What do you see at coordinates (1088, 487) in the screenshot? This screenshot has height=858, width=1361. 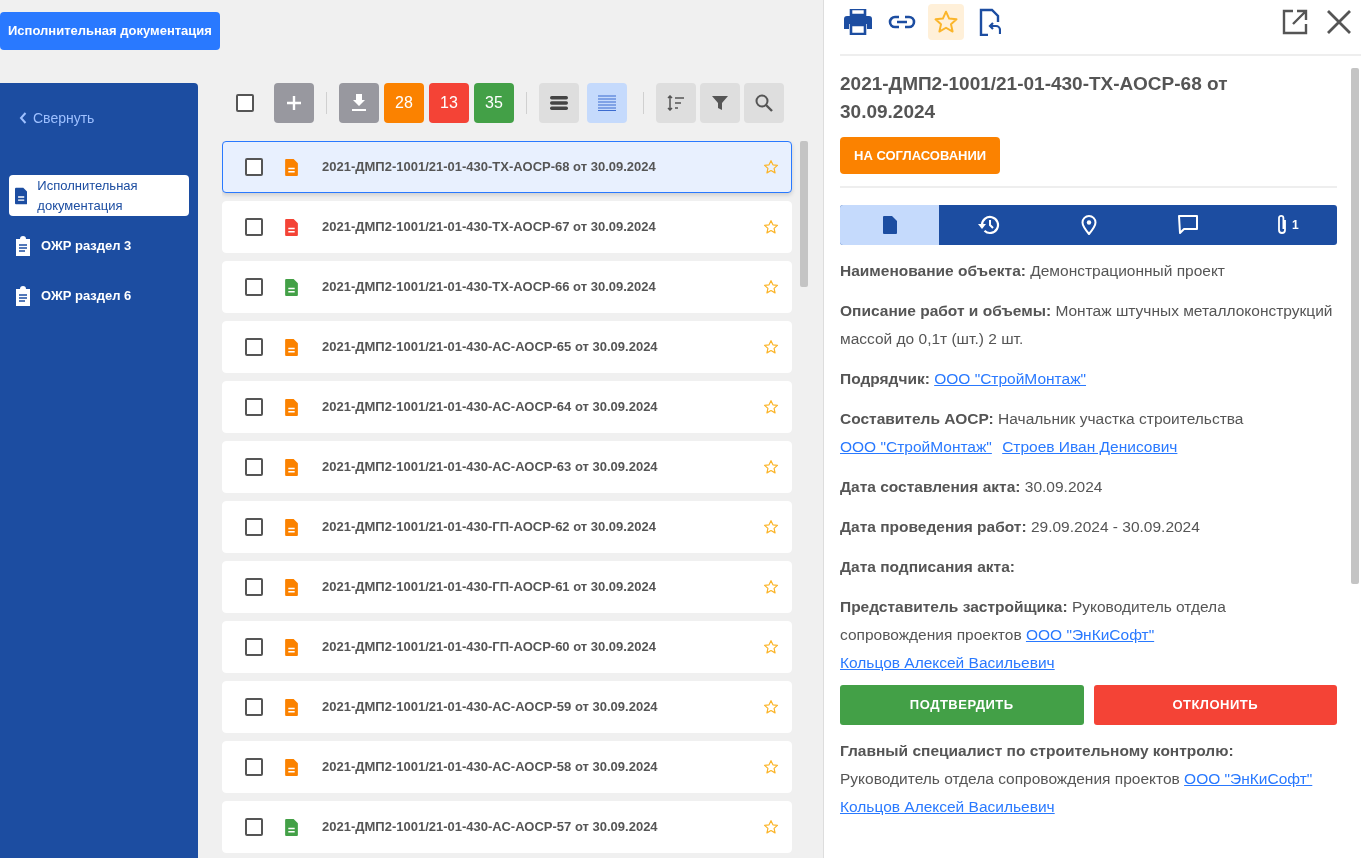 I see `detail-field: Дата составления акта: 30.09.2024` at bounding box center [1088, 487].